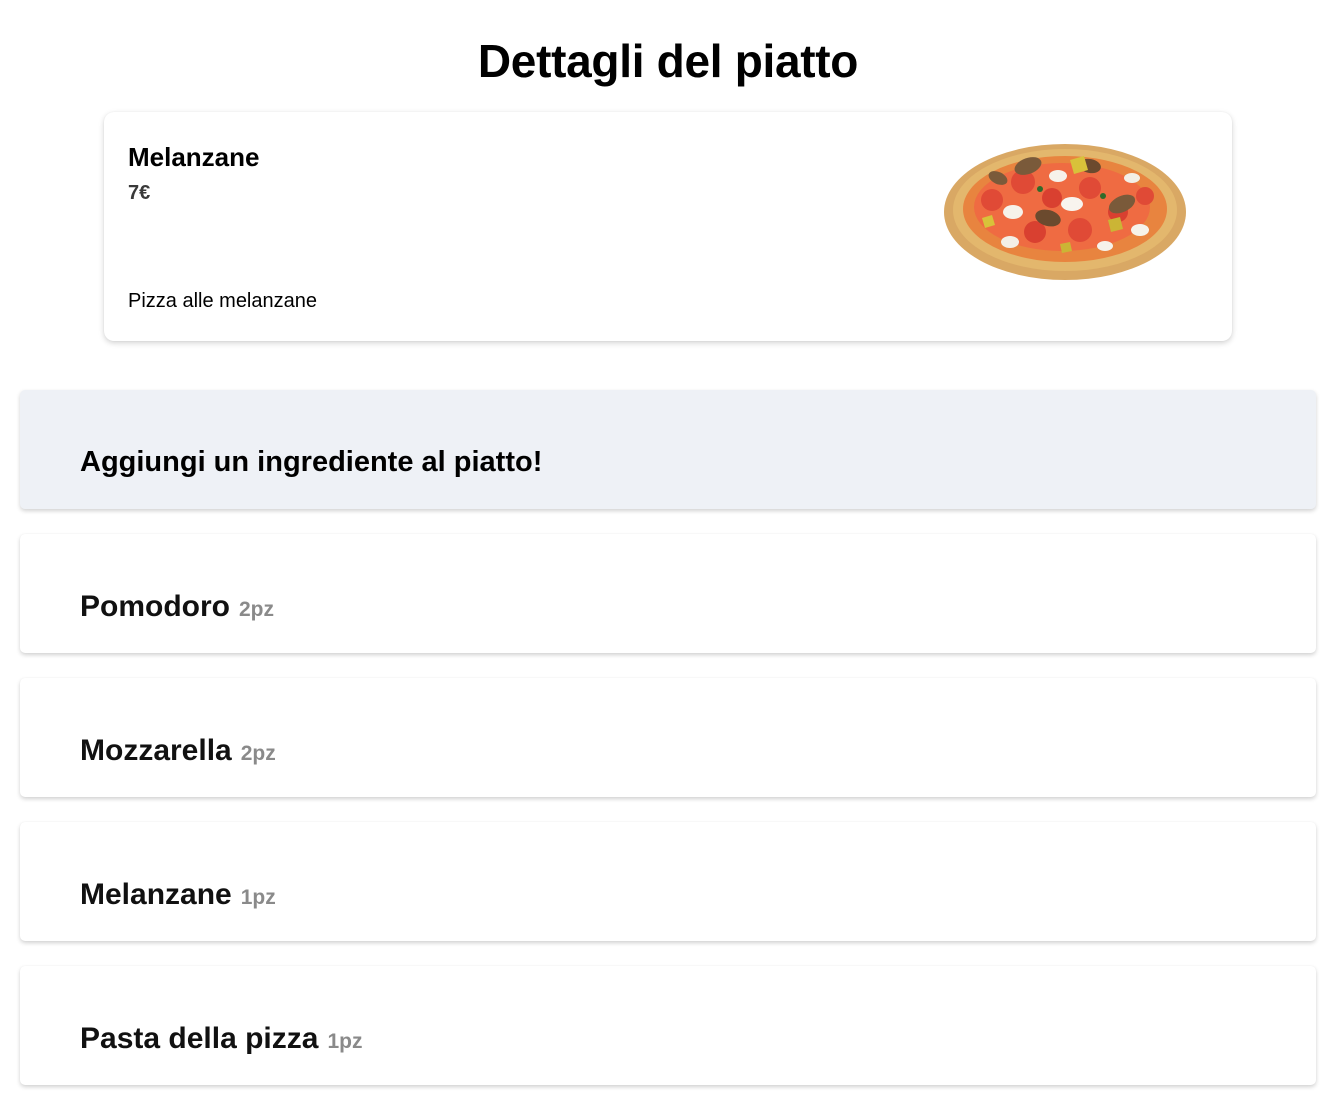  Describe the element at coordinates (668, 593) in the screenshot. I see `ingredient-row-pomodoro: Pomodoro 2pz` at that location.